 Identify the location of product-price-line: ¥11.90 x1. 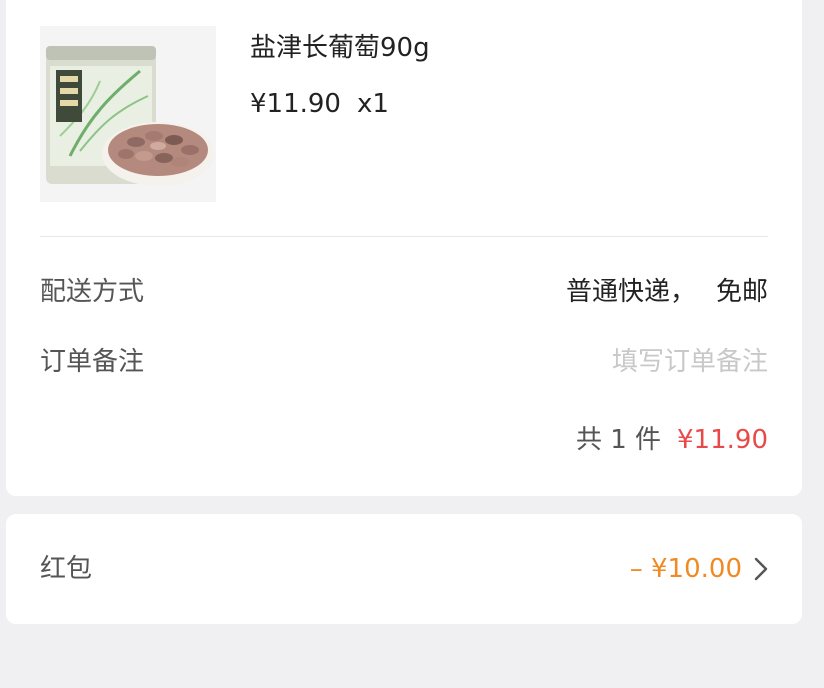
(319, 104).